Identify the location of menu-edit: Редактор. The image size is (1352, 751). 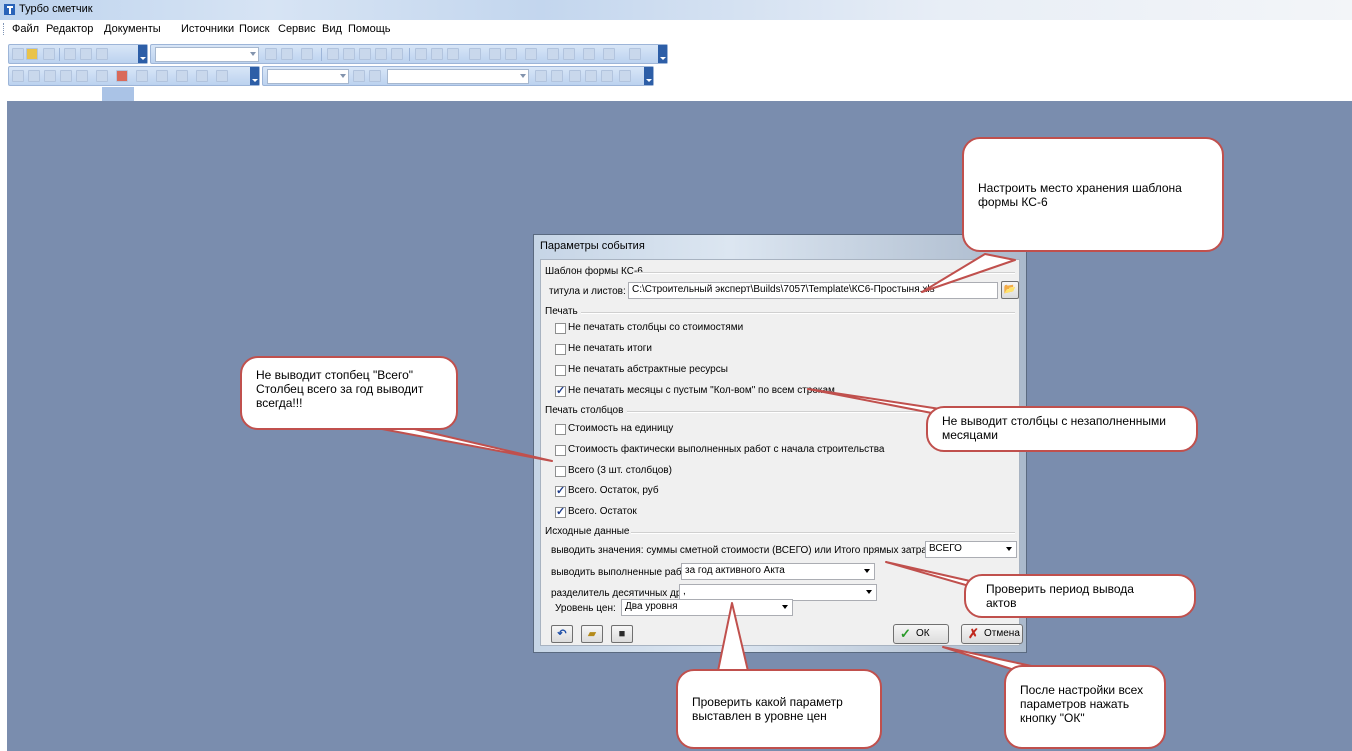
(69, 29).